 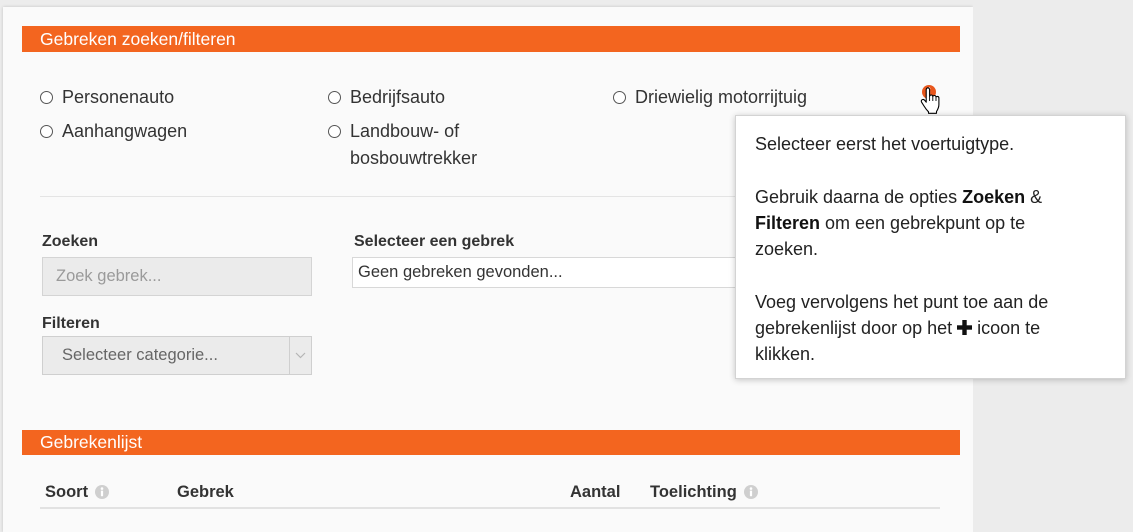 What do you see at coordinates (859, 196) in the screenshot?
I see `tooltip-text: Gebruik daarna de opties` at bounding box center [859, 196].